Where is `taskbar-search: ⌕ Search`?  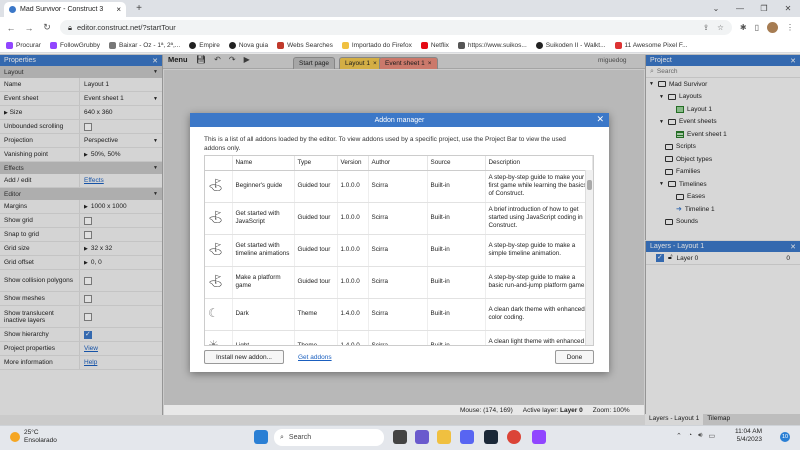
taskbar-search: ⌕ Search is located at coordinates (329, 437).